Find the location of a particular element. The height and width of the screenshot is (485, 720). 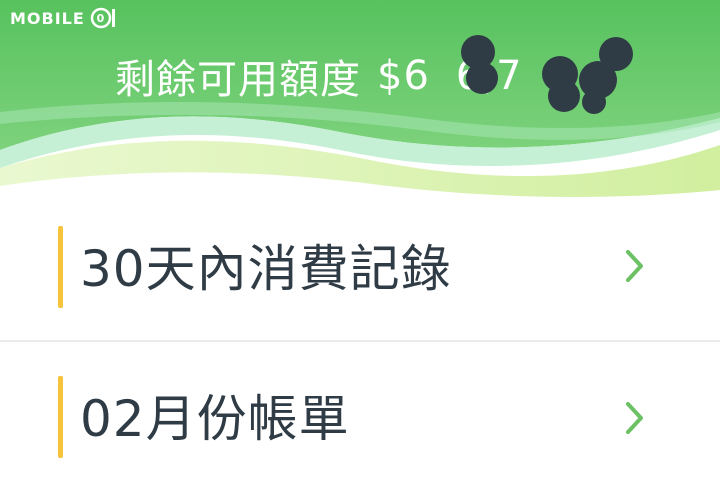

mobile01-logo-icon: 0 is located at coordinates (102, 18).